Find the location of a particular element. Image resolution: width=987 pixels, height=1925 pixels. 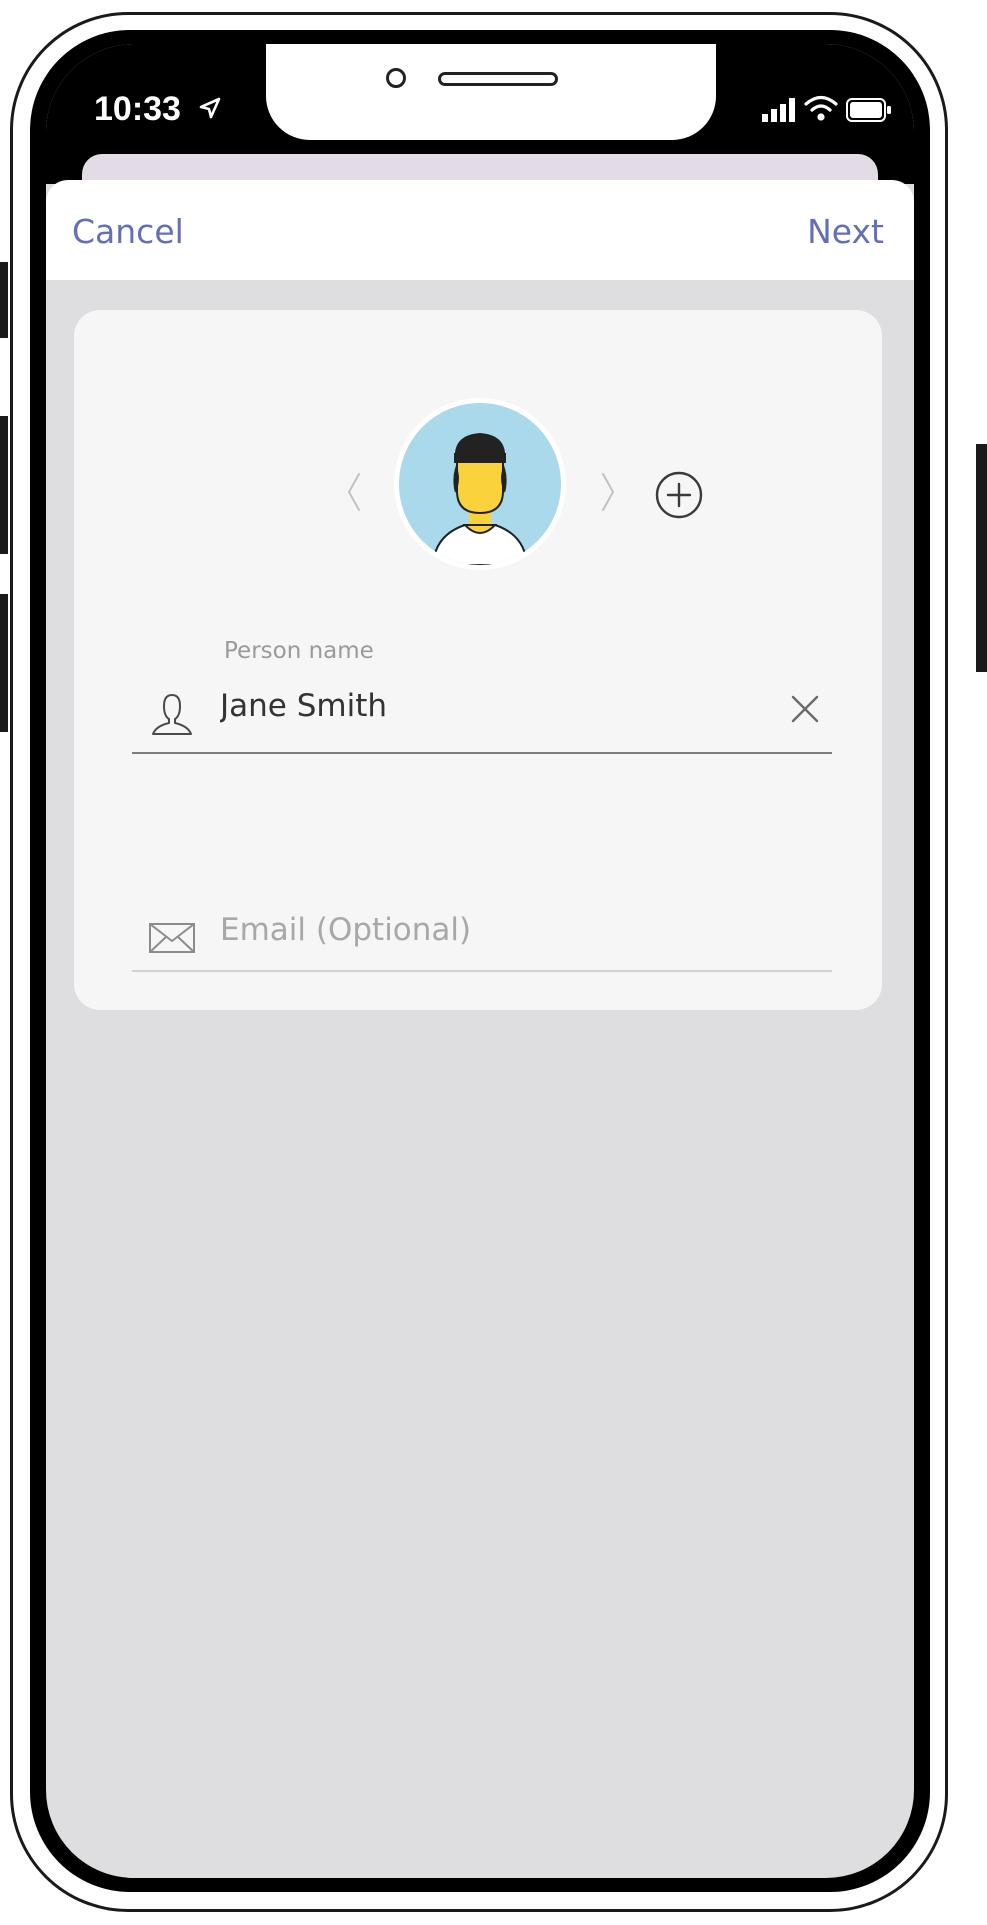

volume-down-button is located at coordinates (4, 663).